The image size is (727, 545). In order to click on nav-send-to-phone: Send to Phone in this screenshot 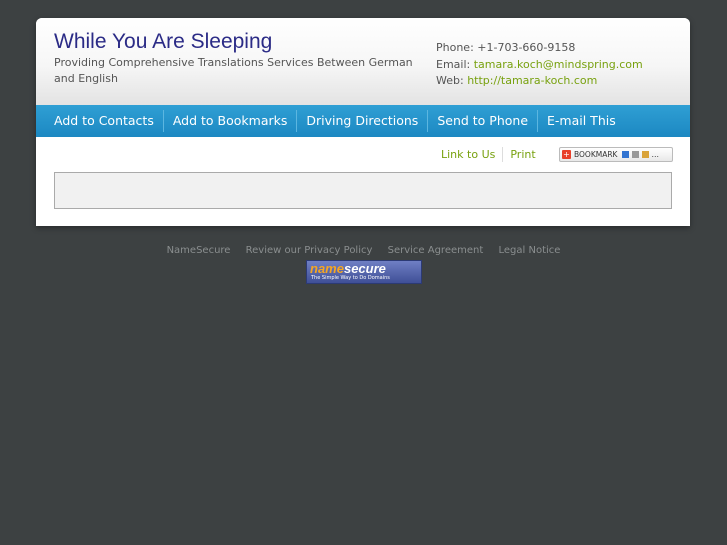, I will do `click(482, 121)`.